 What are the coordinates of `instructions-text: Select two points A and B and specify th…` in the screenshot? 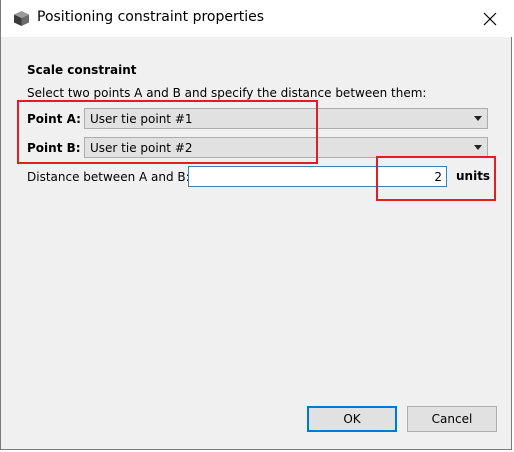 It's located at (227, 93).